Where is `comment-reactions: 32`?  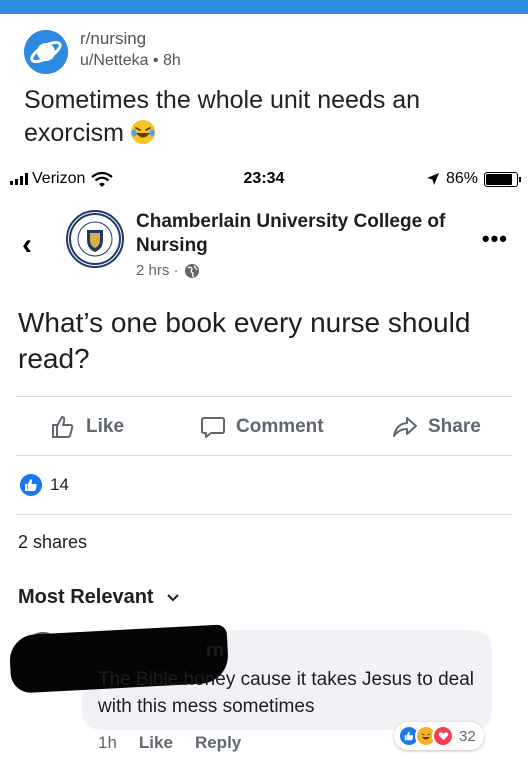
comment-reactions: 32 is located at coordinates (439, 736).